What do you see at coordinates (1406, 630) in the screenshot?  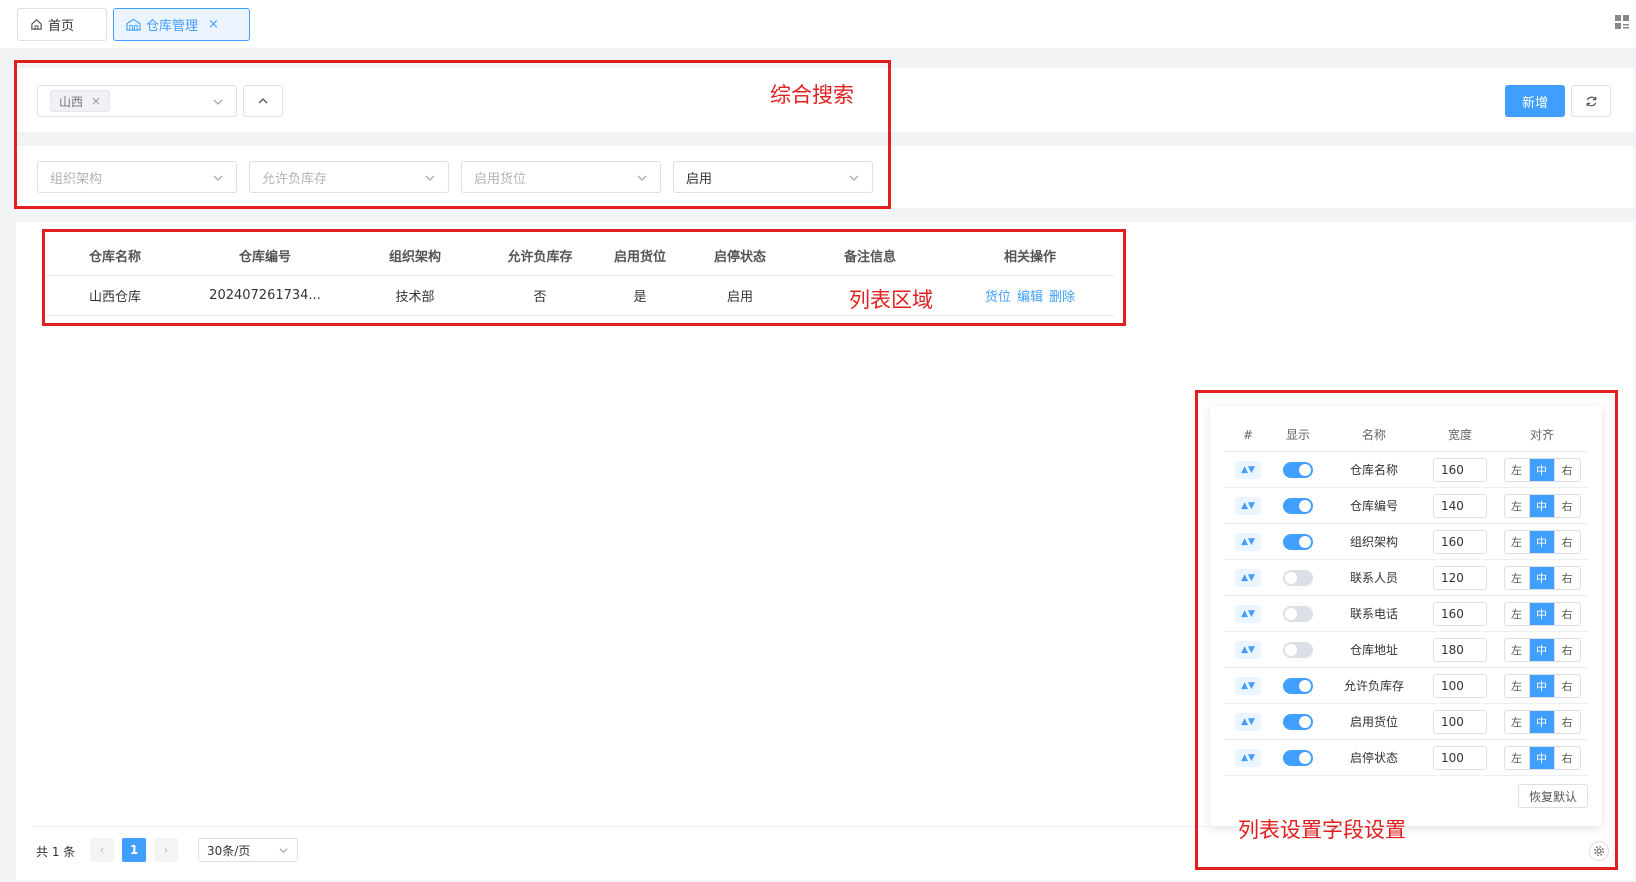 I see `settings-annotation-box` at bounding box center [1406, 630].